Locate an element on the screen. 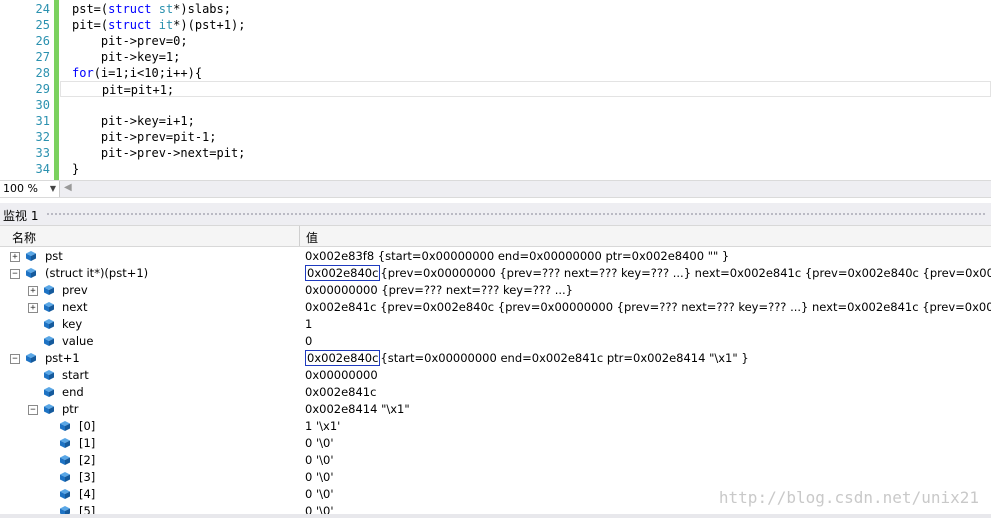 This screenshot has width=991, height=518. code-line: pit->prev=0; is located at coordinates (525, 41).